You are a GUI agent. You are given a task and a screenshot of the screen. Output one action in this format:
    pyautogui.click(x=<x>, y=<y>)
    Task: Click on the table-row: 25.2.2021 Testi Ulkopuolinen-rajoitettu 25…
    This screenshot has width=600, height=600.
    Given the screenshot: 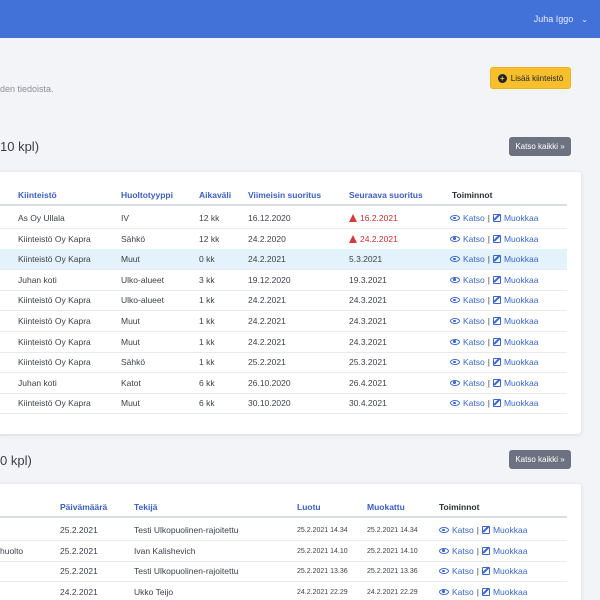 What is the action you would take?
    pyautogui.click(x=283, y=572)
    